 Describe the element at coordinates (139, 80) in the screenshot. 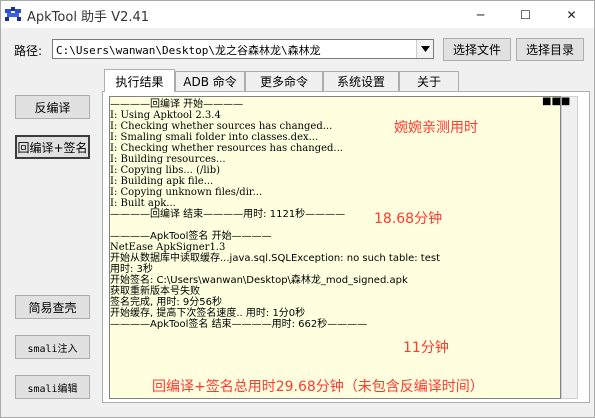

I see `tab-results: 执行结果` at that location.